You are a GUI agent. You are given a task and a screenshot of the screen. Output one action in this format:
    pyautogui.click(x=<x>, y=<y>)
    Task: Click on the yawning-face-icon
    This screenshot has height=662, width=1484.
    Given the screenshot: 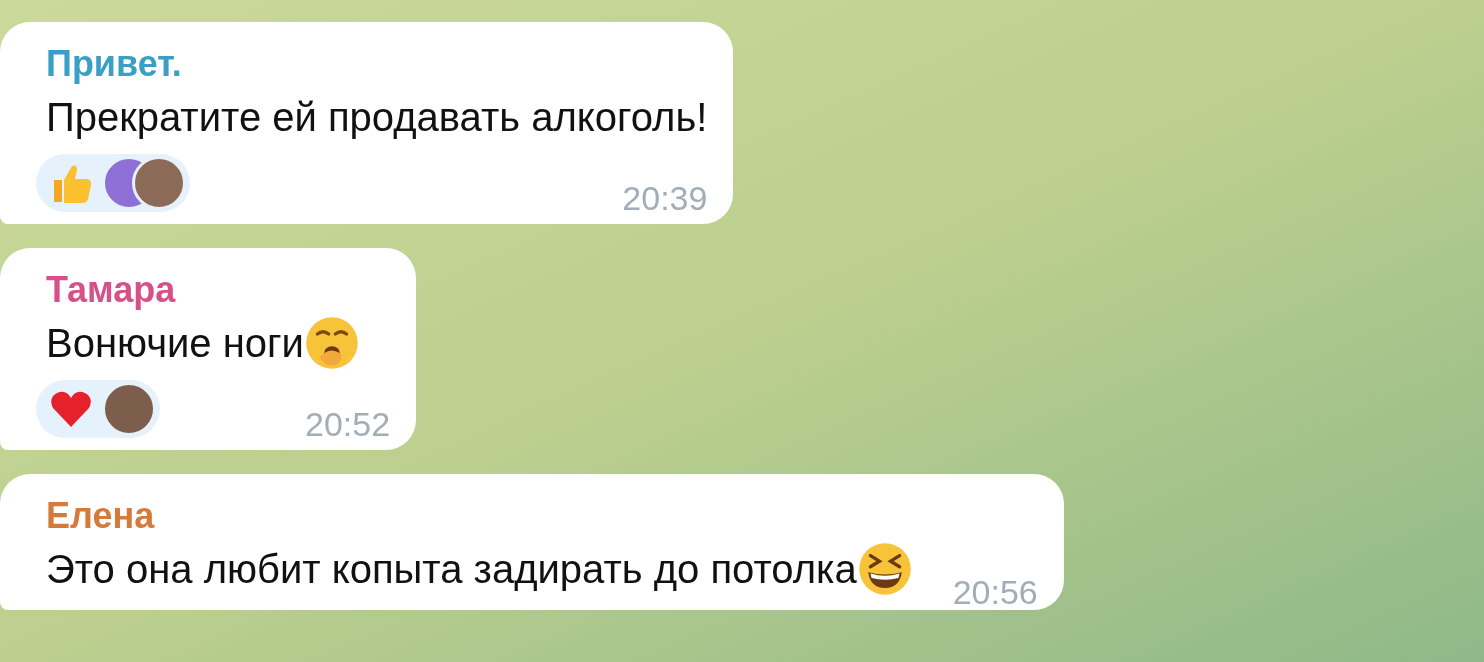 What is the action you would take?
    pyautogui.click(x=331, y=343)
    